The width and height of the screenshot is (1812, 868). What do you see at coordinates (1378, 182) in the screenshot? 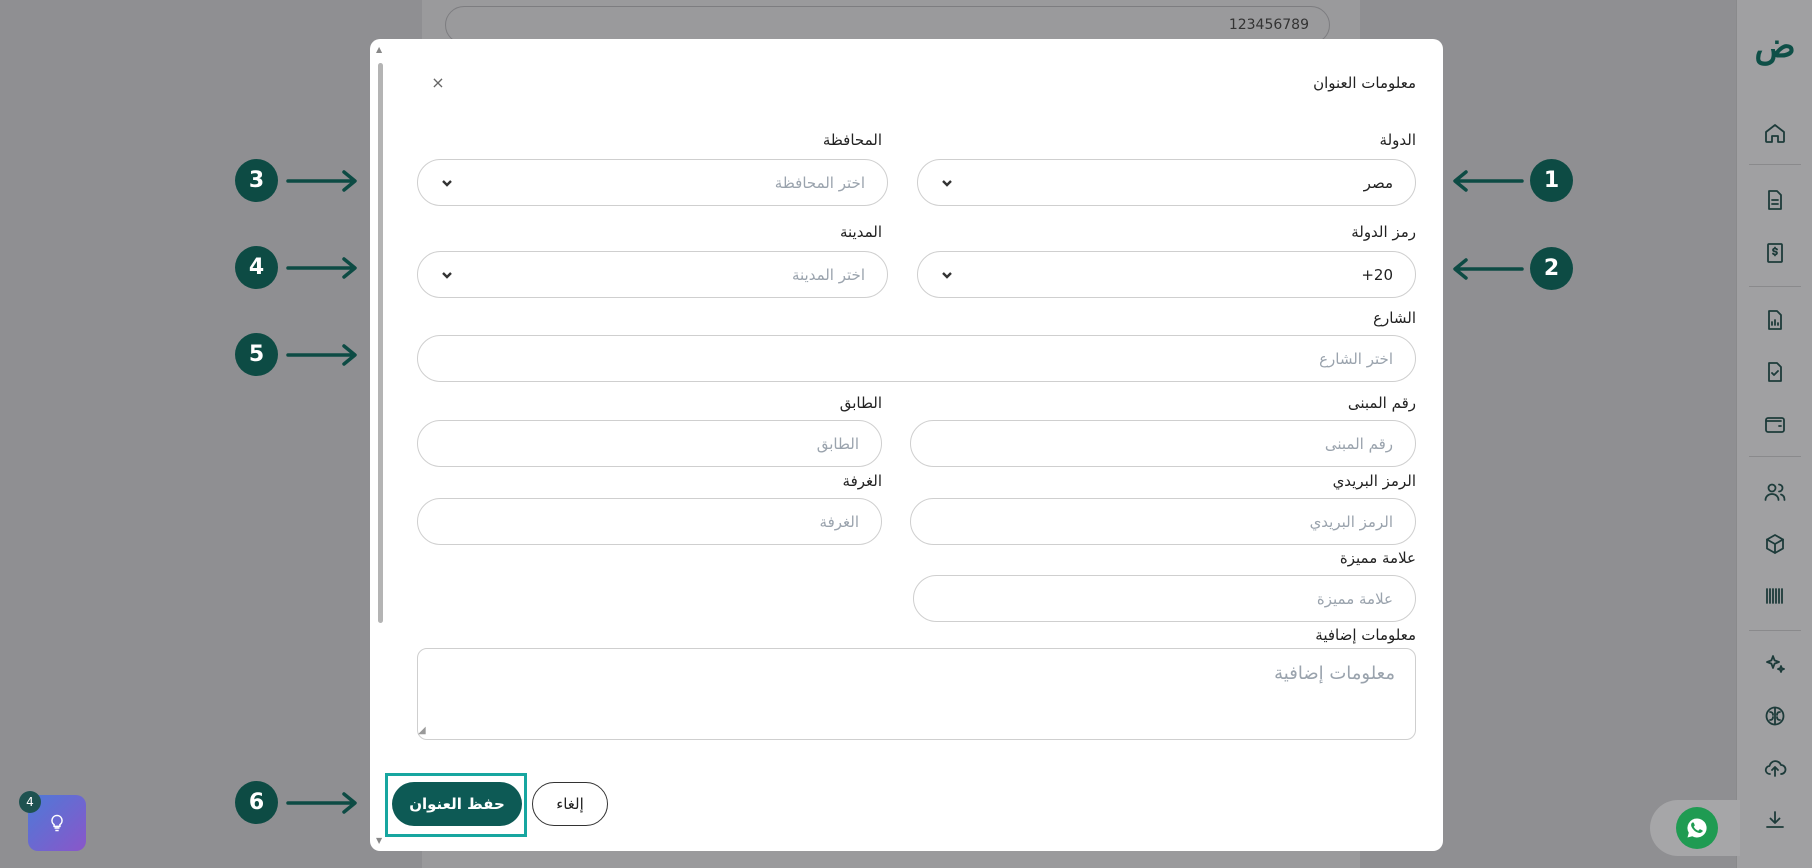
I see `country-value: مصر` at bounding box center [1378, 182].